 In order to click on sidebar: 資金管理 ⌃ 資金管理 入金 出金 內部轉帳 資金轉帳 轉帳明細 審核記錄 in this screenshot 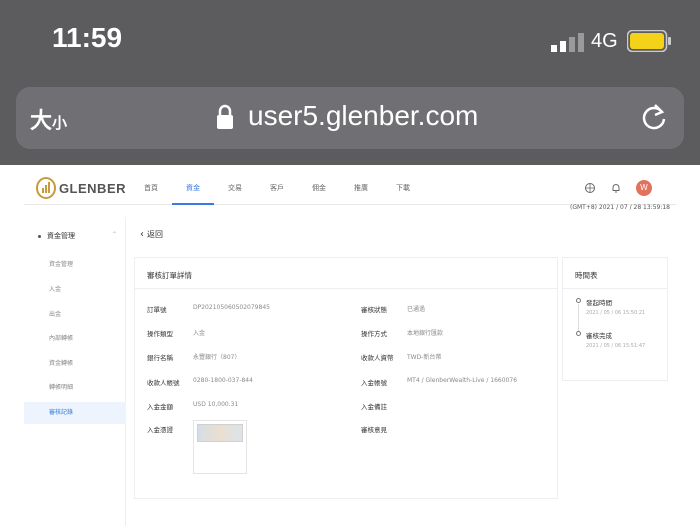, I will do `click(75, 371)`.